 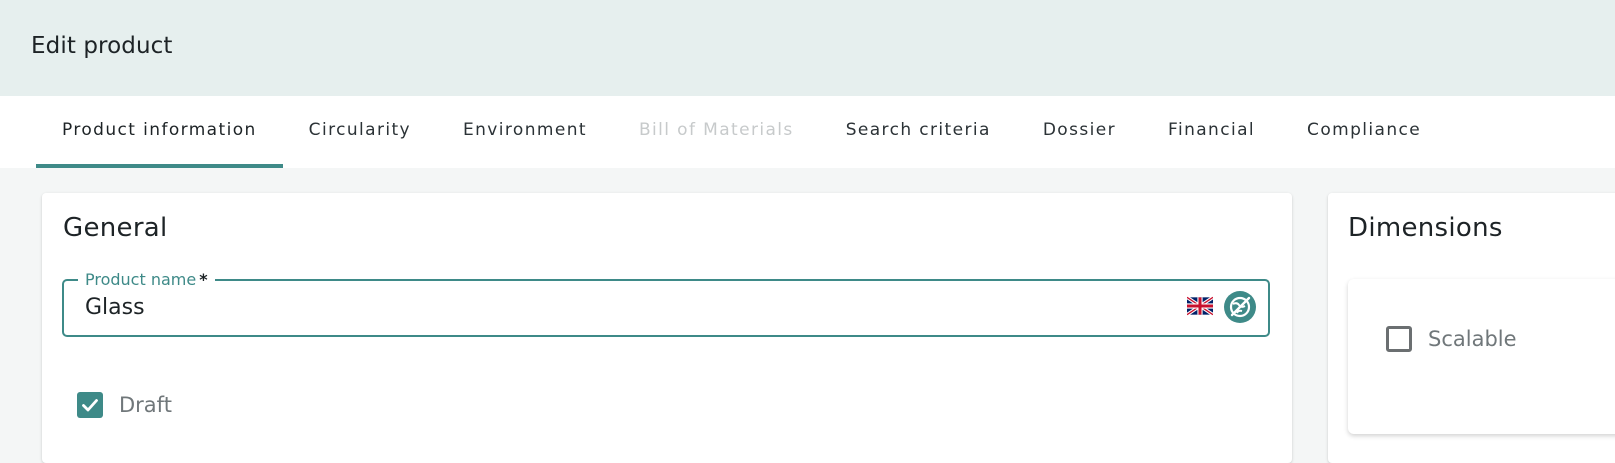 I want to click on tab-environment: Environment, so click(x=525, y=132).